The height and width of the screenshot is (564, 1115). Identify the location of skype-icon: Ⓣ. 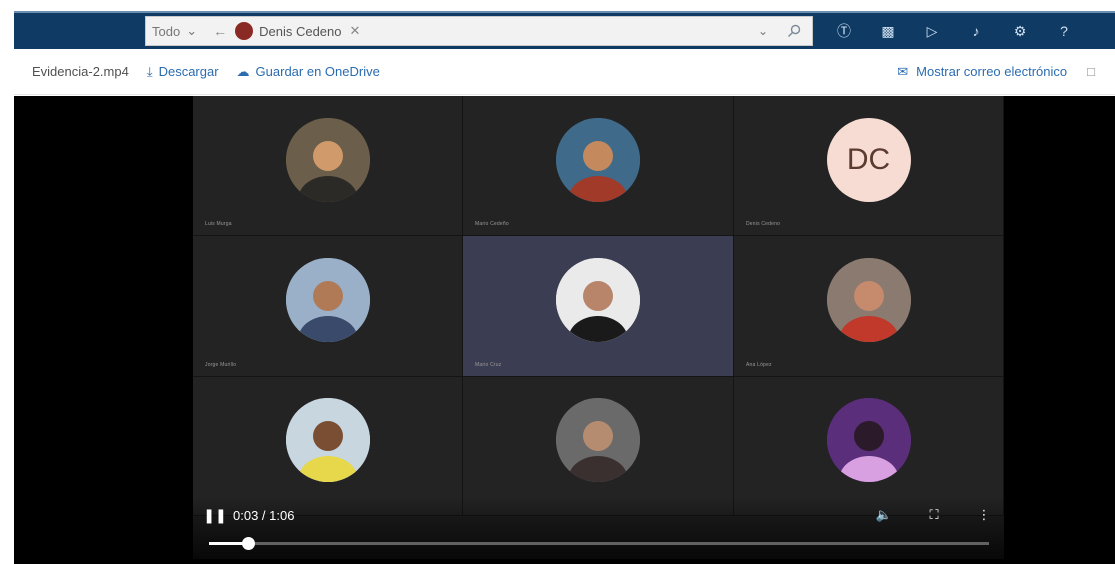
(844, 31).